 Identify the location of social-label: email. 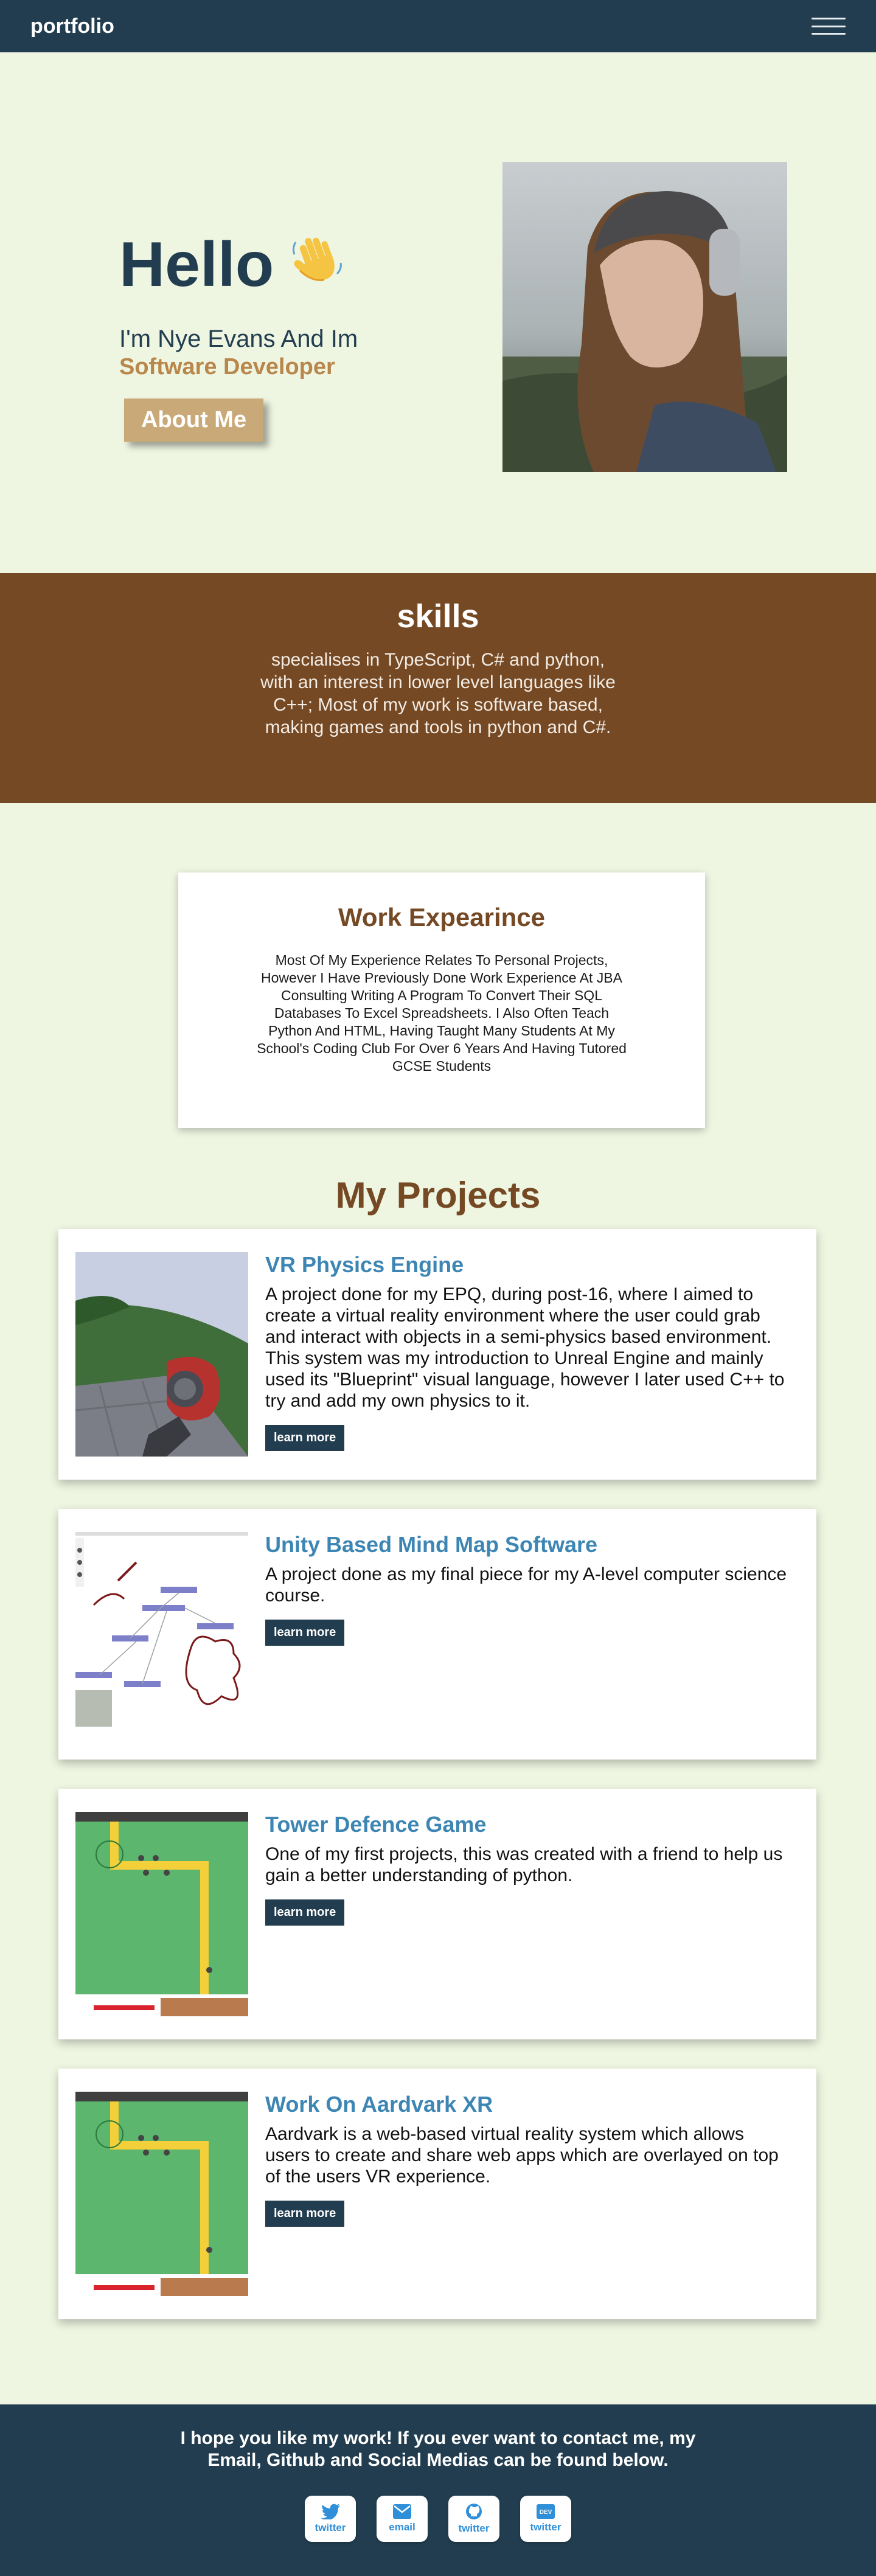
(402, 2527).